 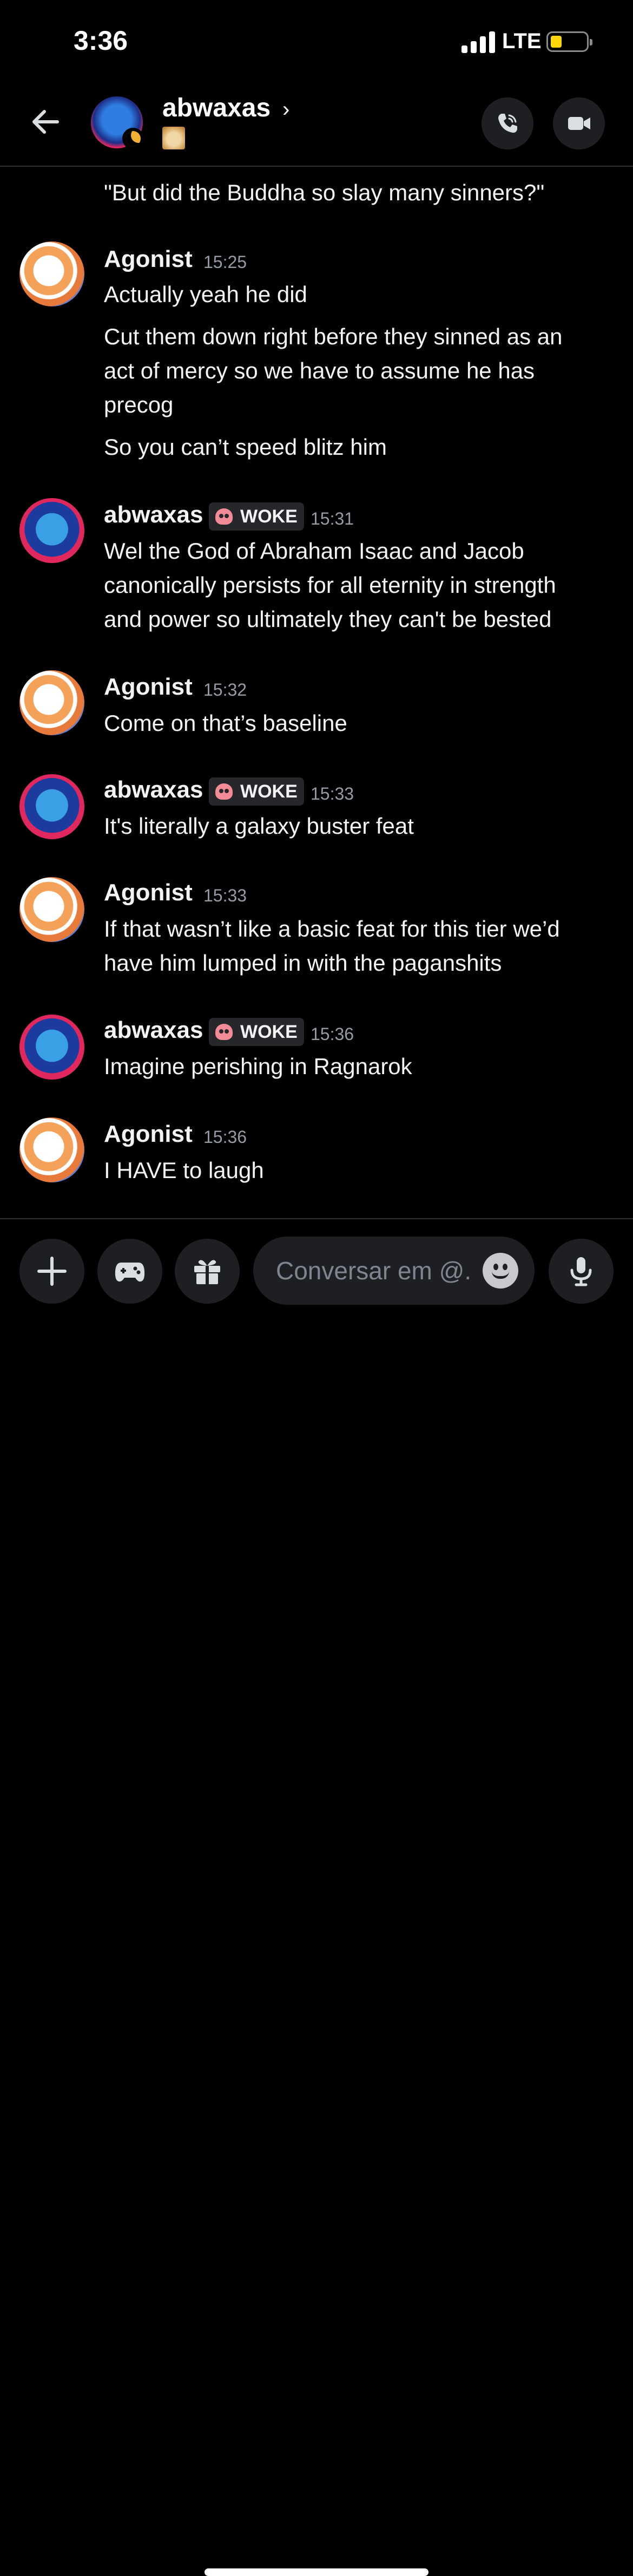 I want to click on activities-button, so click(x=129, y=1271).